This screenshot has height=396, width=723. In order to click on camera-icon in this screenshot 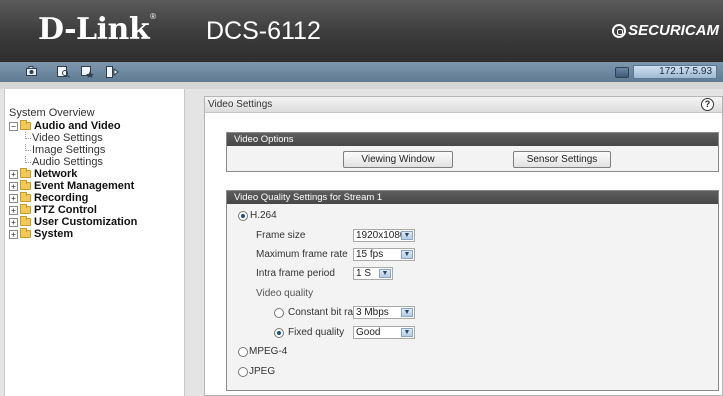, I will do `click(32, 71)`.